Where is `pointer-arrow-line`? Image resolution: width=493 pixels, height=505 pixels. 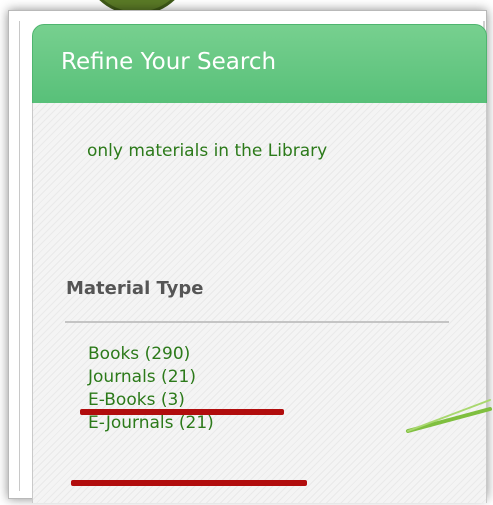 pointer-arrow-line is located at coordinates (449, 420).